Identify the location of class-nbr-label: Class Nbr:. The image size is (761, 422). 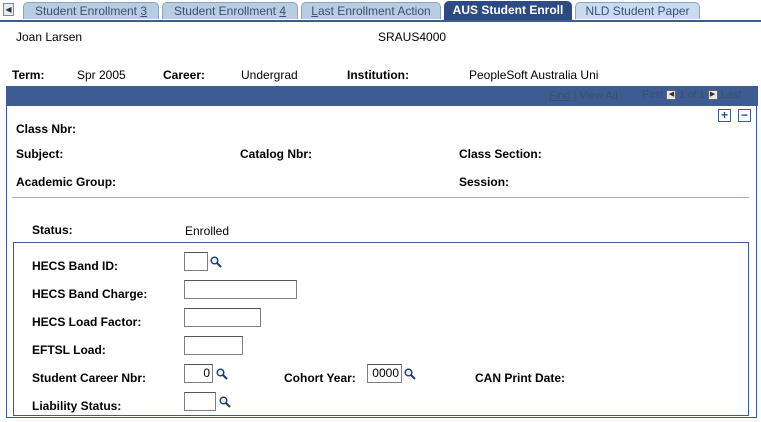
(46, 129).